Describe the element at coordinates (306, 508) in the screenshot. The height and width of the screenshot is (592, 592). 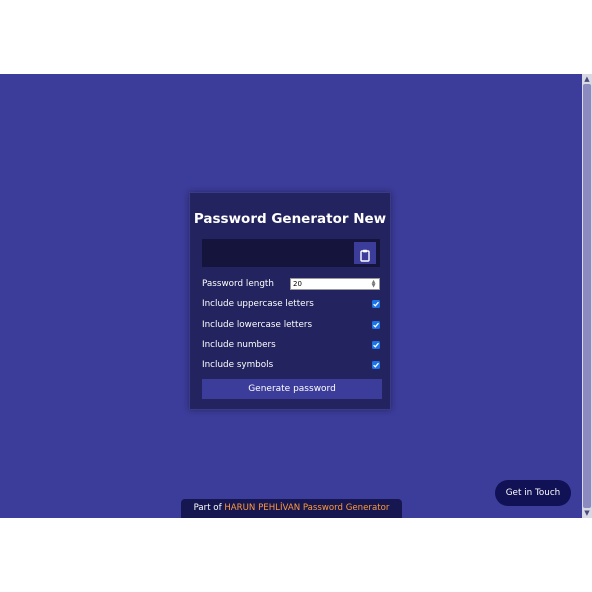
I see `footer-link: HARUN PEHLİVAN Password Generator` at that location.